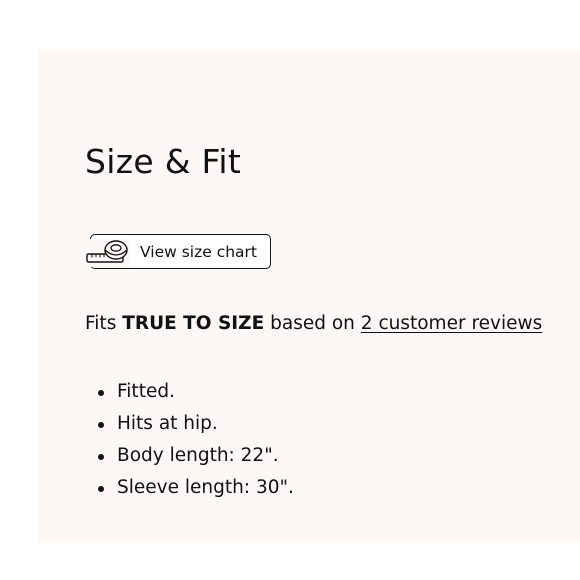 Image resolution: width=580 pixels, height=580 pixels. What do you see at coordinates (193, 323) in the screenshot?
I see `fit-value: TRUE TO SIZE` at bounding box center [193, 323].